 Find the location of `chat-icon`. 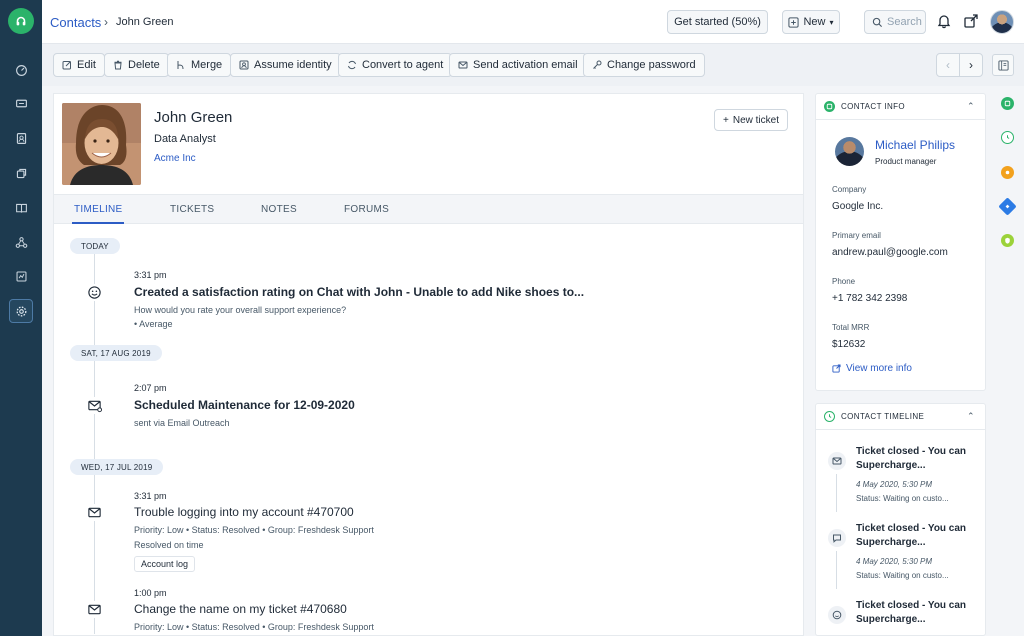

chat-icon is located at coordinates (837, 538).